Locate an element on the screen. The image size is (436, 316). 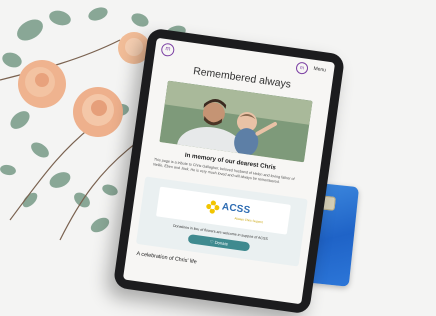
father-and-baby-photo is located at coordinates (236, 121).